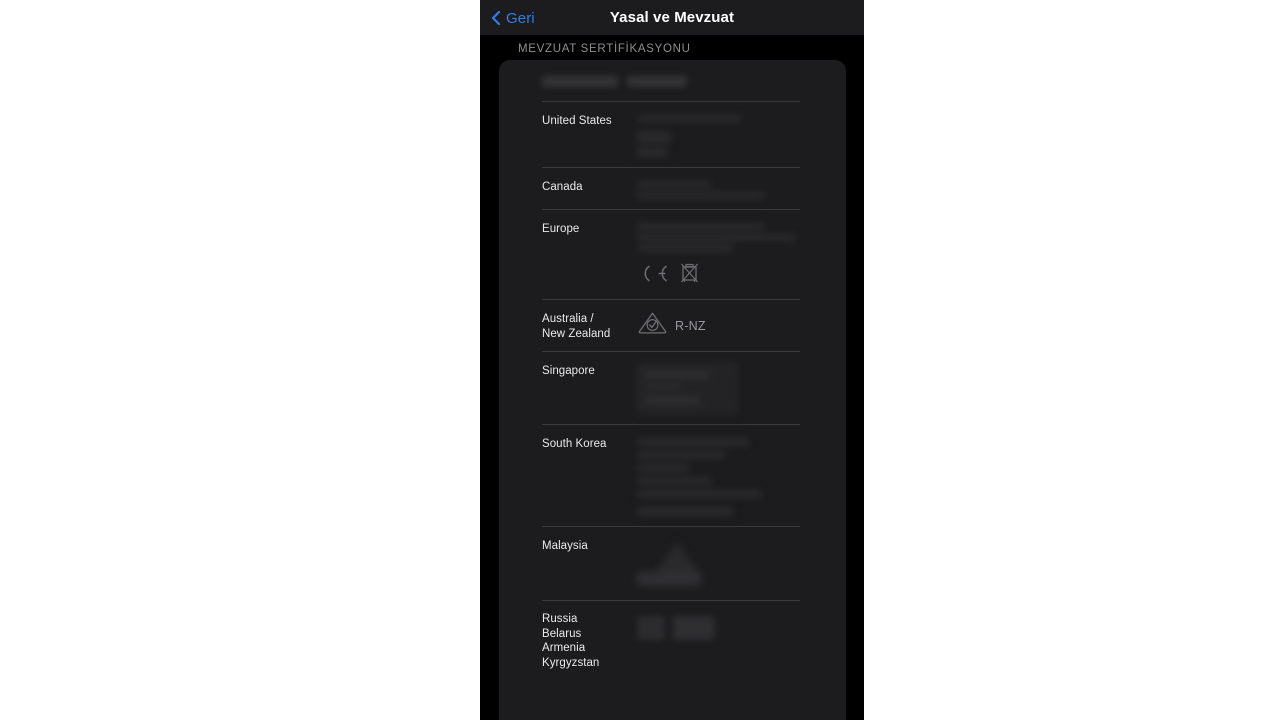  I want to click on page-title: Yasal ve Mevzuat, so click(672, 17).